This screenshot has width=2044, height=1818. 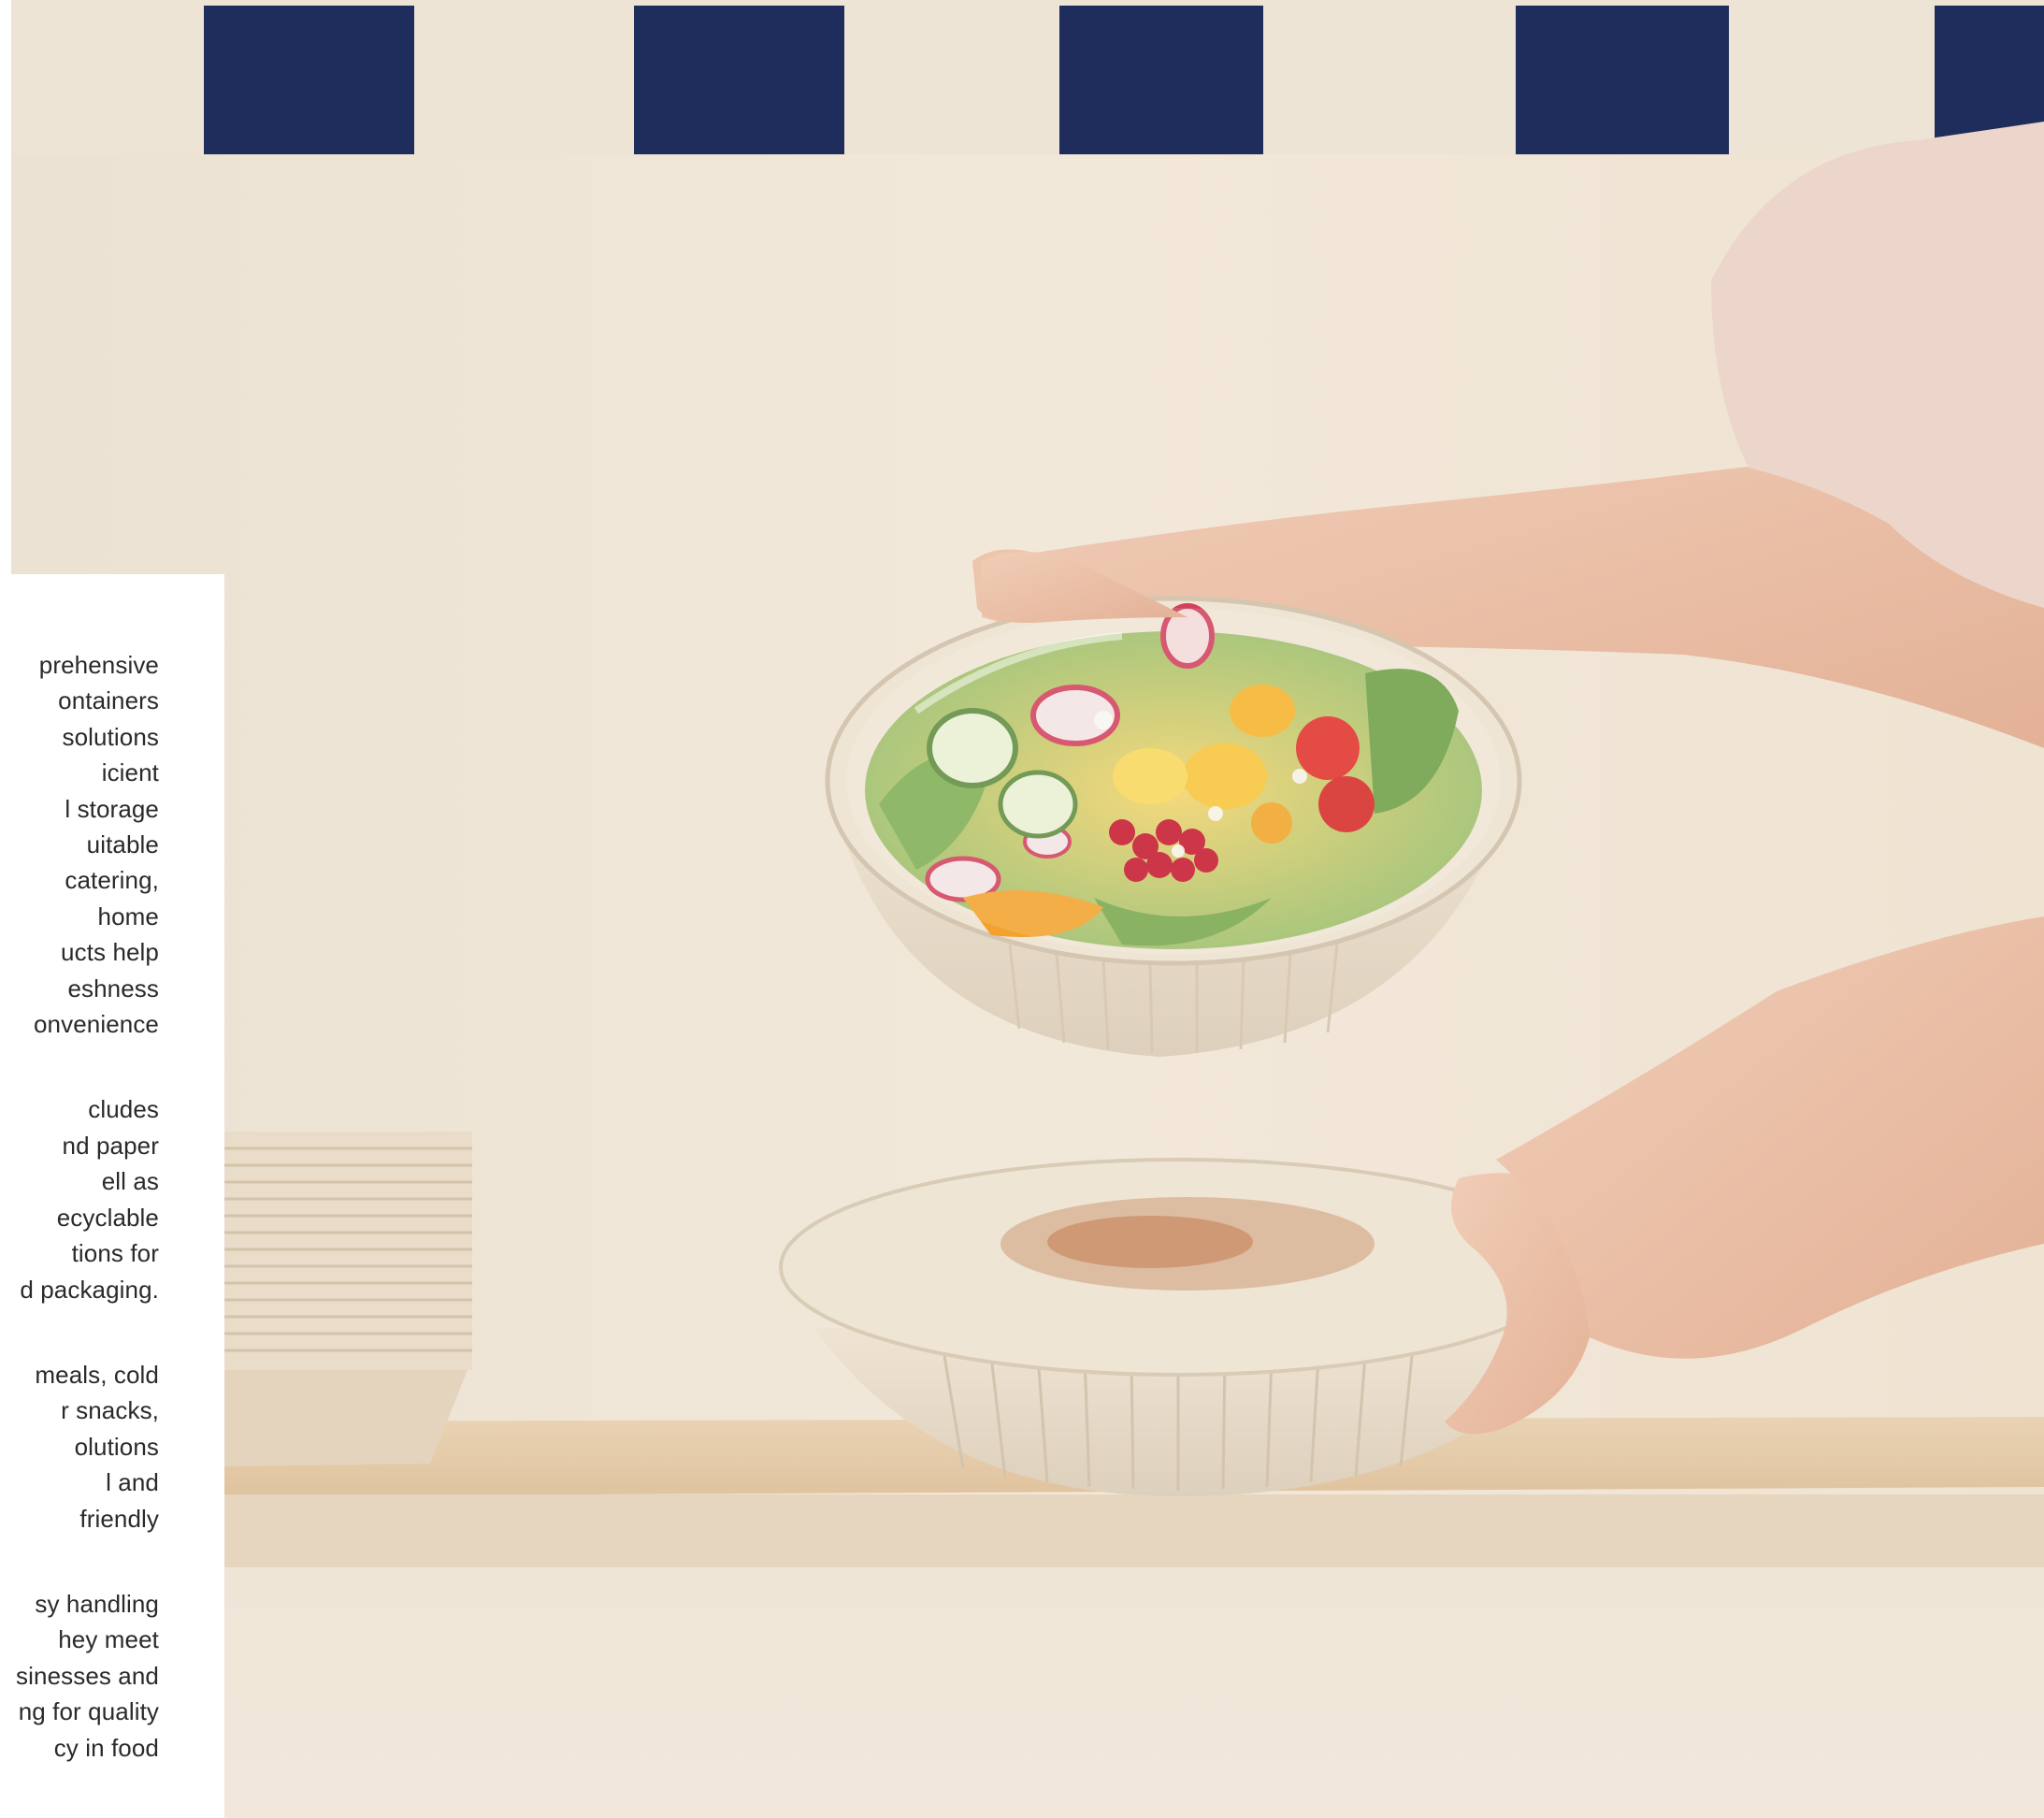 I want to click on text-line: sinesses and, so click(x=87, y=1676).